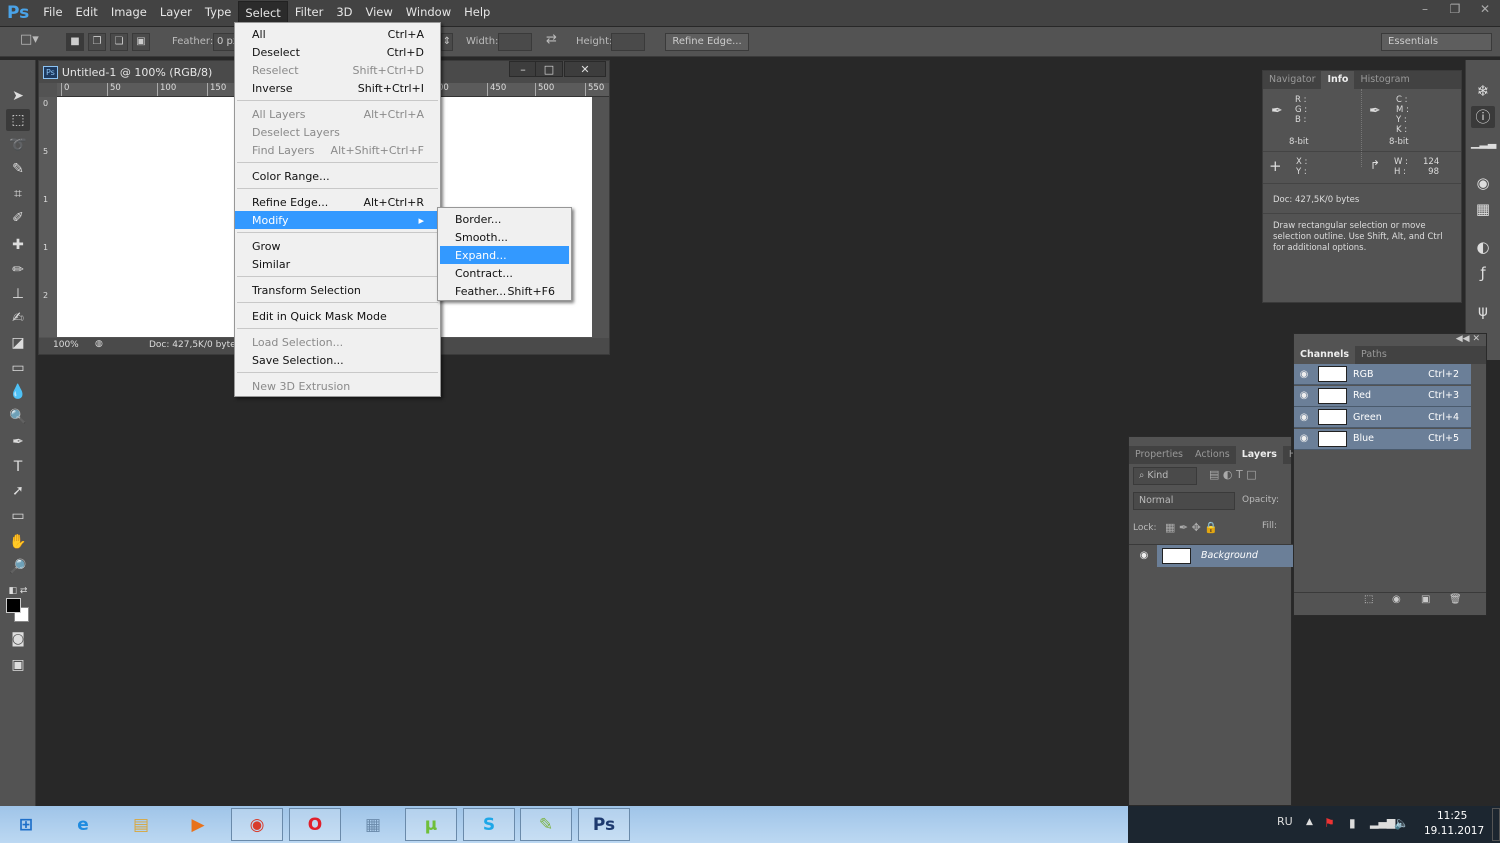 This screenshot has width=1500, height=843. Describe the element at coordinates (18, 343) in the screenshot. I see `eraser-tool-icon: ◪` at that location.